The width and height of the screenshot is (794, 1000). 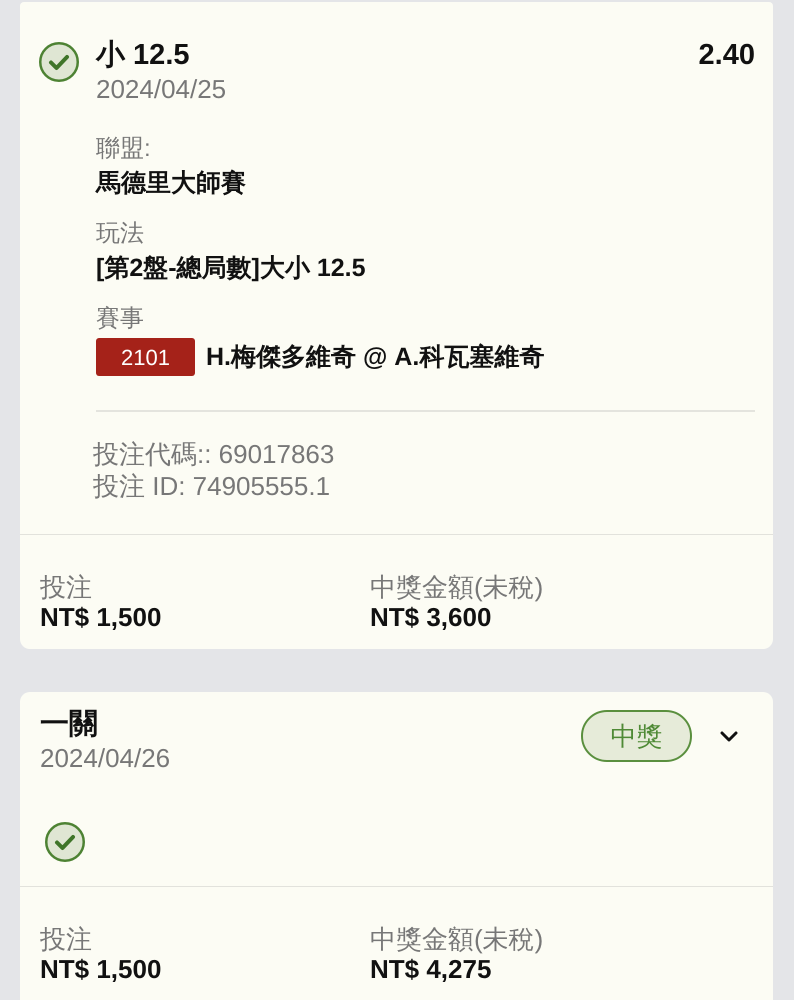 What do you see at coordinates (375, 357) in the screenshot?
I see `match-teams: H.梅傑多維奇 @ A.科瓦塞維奇` at bounding box center [375, 357].